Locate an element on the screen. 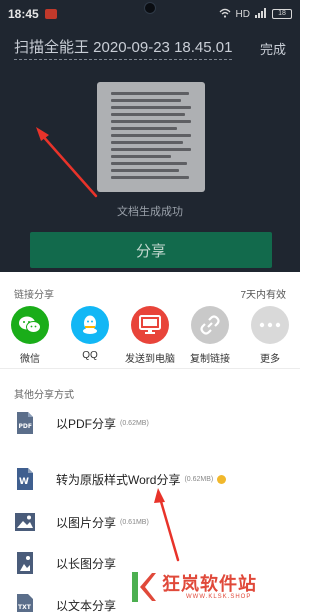 This screenshot has height=612, width=320. option-size: (0.61MB) is located at coordinates (134, 522).